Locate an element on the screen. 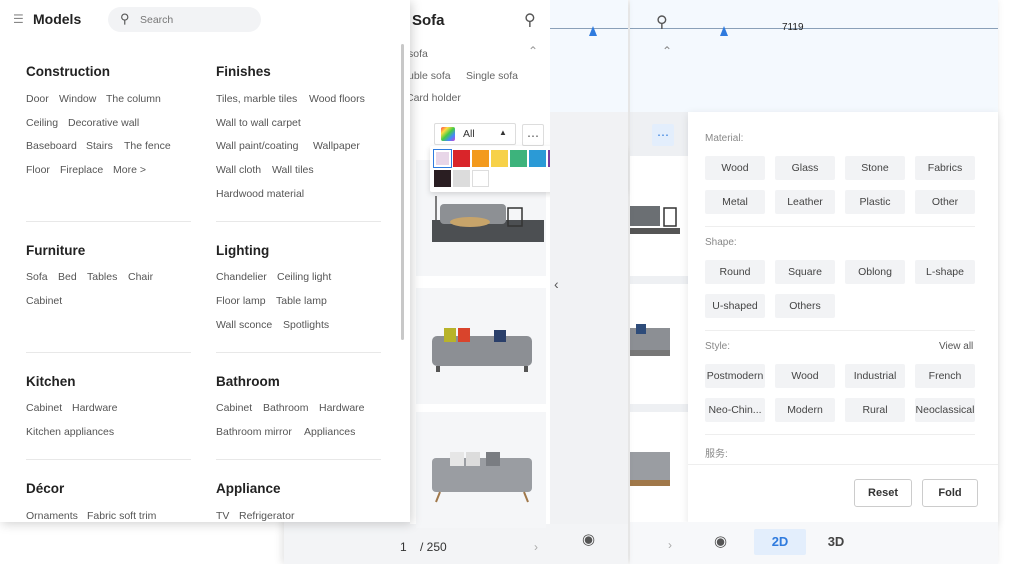 The width and height of the screenshot is (1024, 564). category-item: Refrigerator is located at coordinates (266, 516).